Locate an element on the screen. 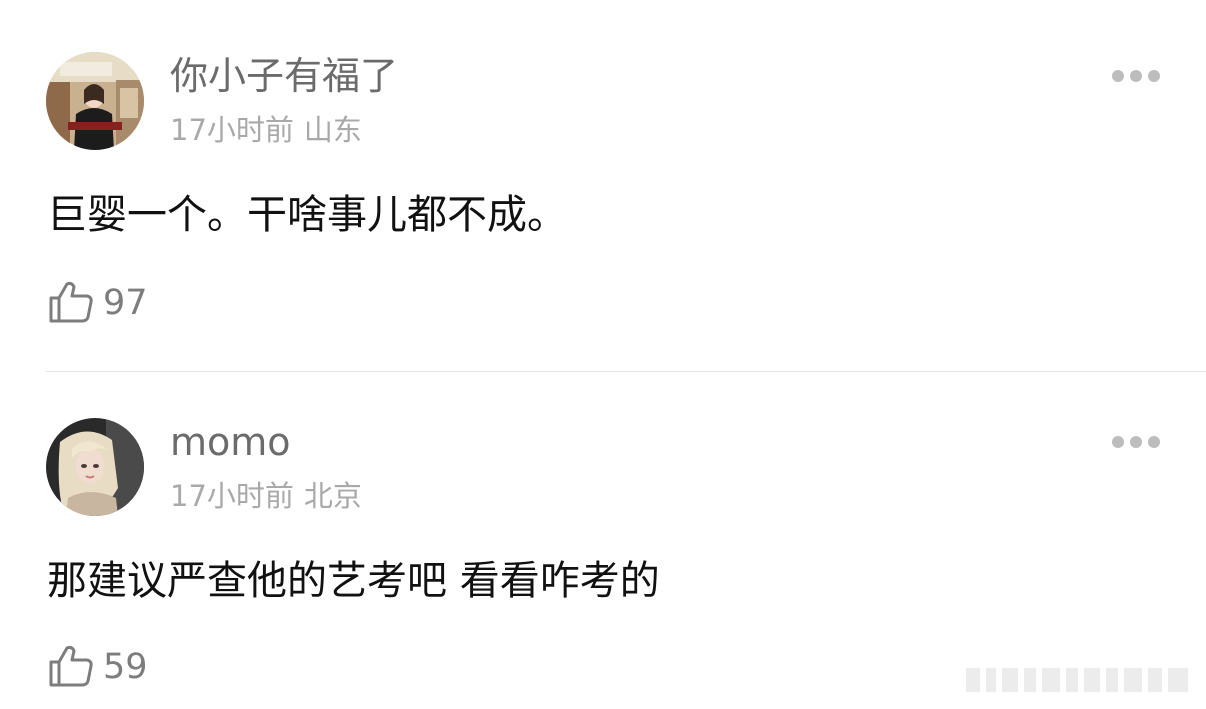 Image resolution: width=1206 pixels, height=709 pixels. comment-meta: 17小时前 山东 is located at coordinates (266, 130).